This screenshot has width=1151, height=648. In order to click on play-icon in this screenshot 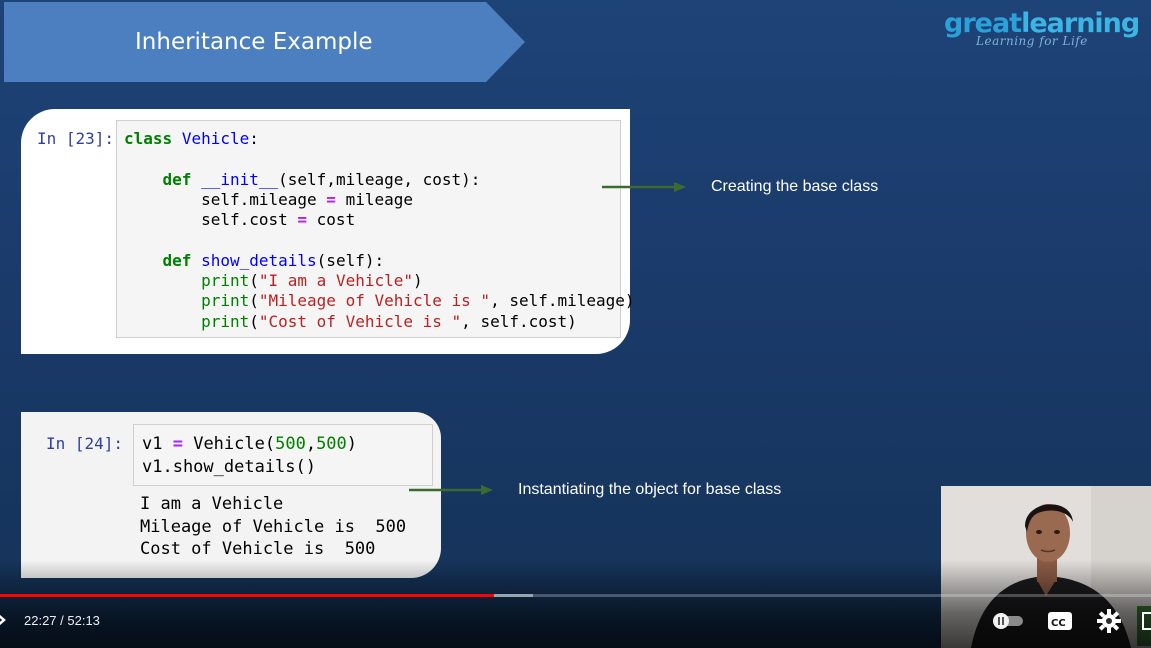, I will do `click(3, 620)`.